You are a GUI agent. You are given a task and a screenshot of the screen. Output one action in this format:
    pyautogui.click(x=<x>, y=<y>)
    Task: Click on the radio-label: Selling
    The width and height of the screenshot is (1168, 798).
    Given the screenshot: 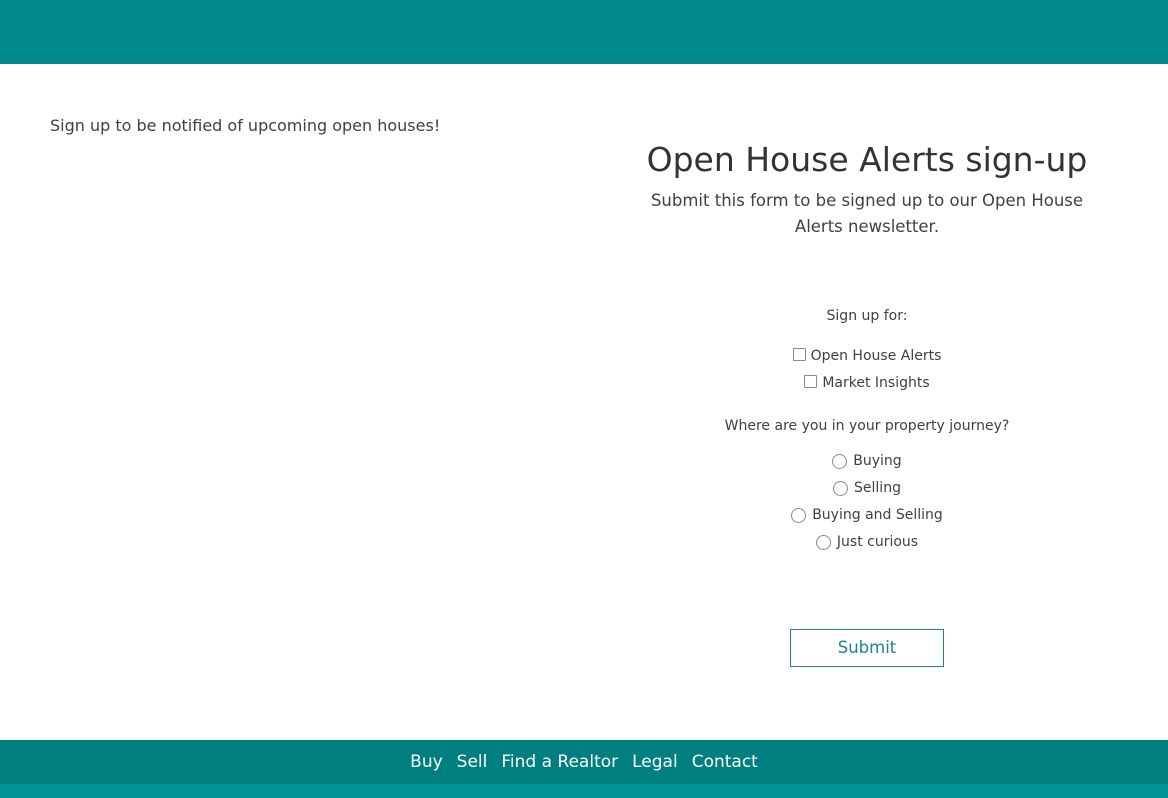 What is the action you would take?
    pyautogui.click(x=877, y=488)
    